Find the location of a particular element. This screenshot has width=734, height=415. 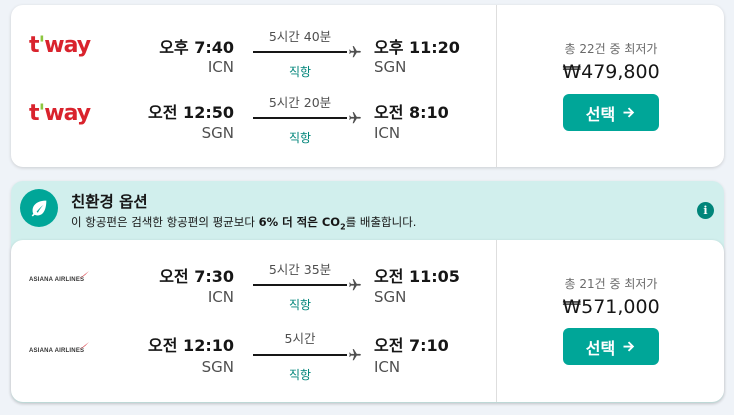

price: ₩479,800 is located at coordinates (611, 72).